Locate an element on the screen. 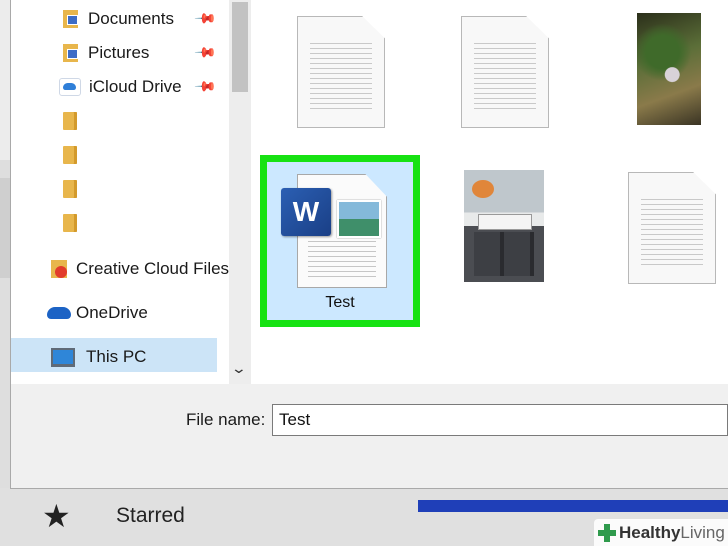  nav-item-icloud-drive: iCloud Drive is located at coordinates (120, 87).